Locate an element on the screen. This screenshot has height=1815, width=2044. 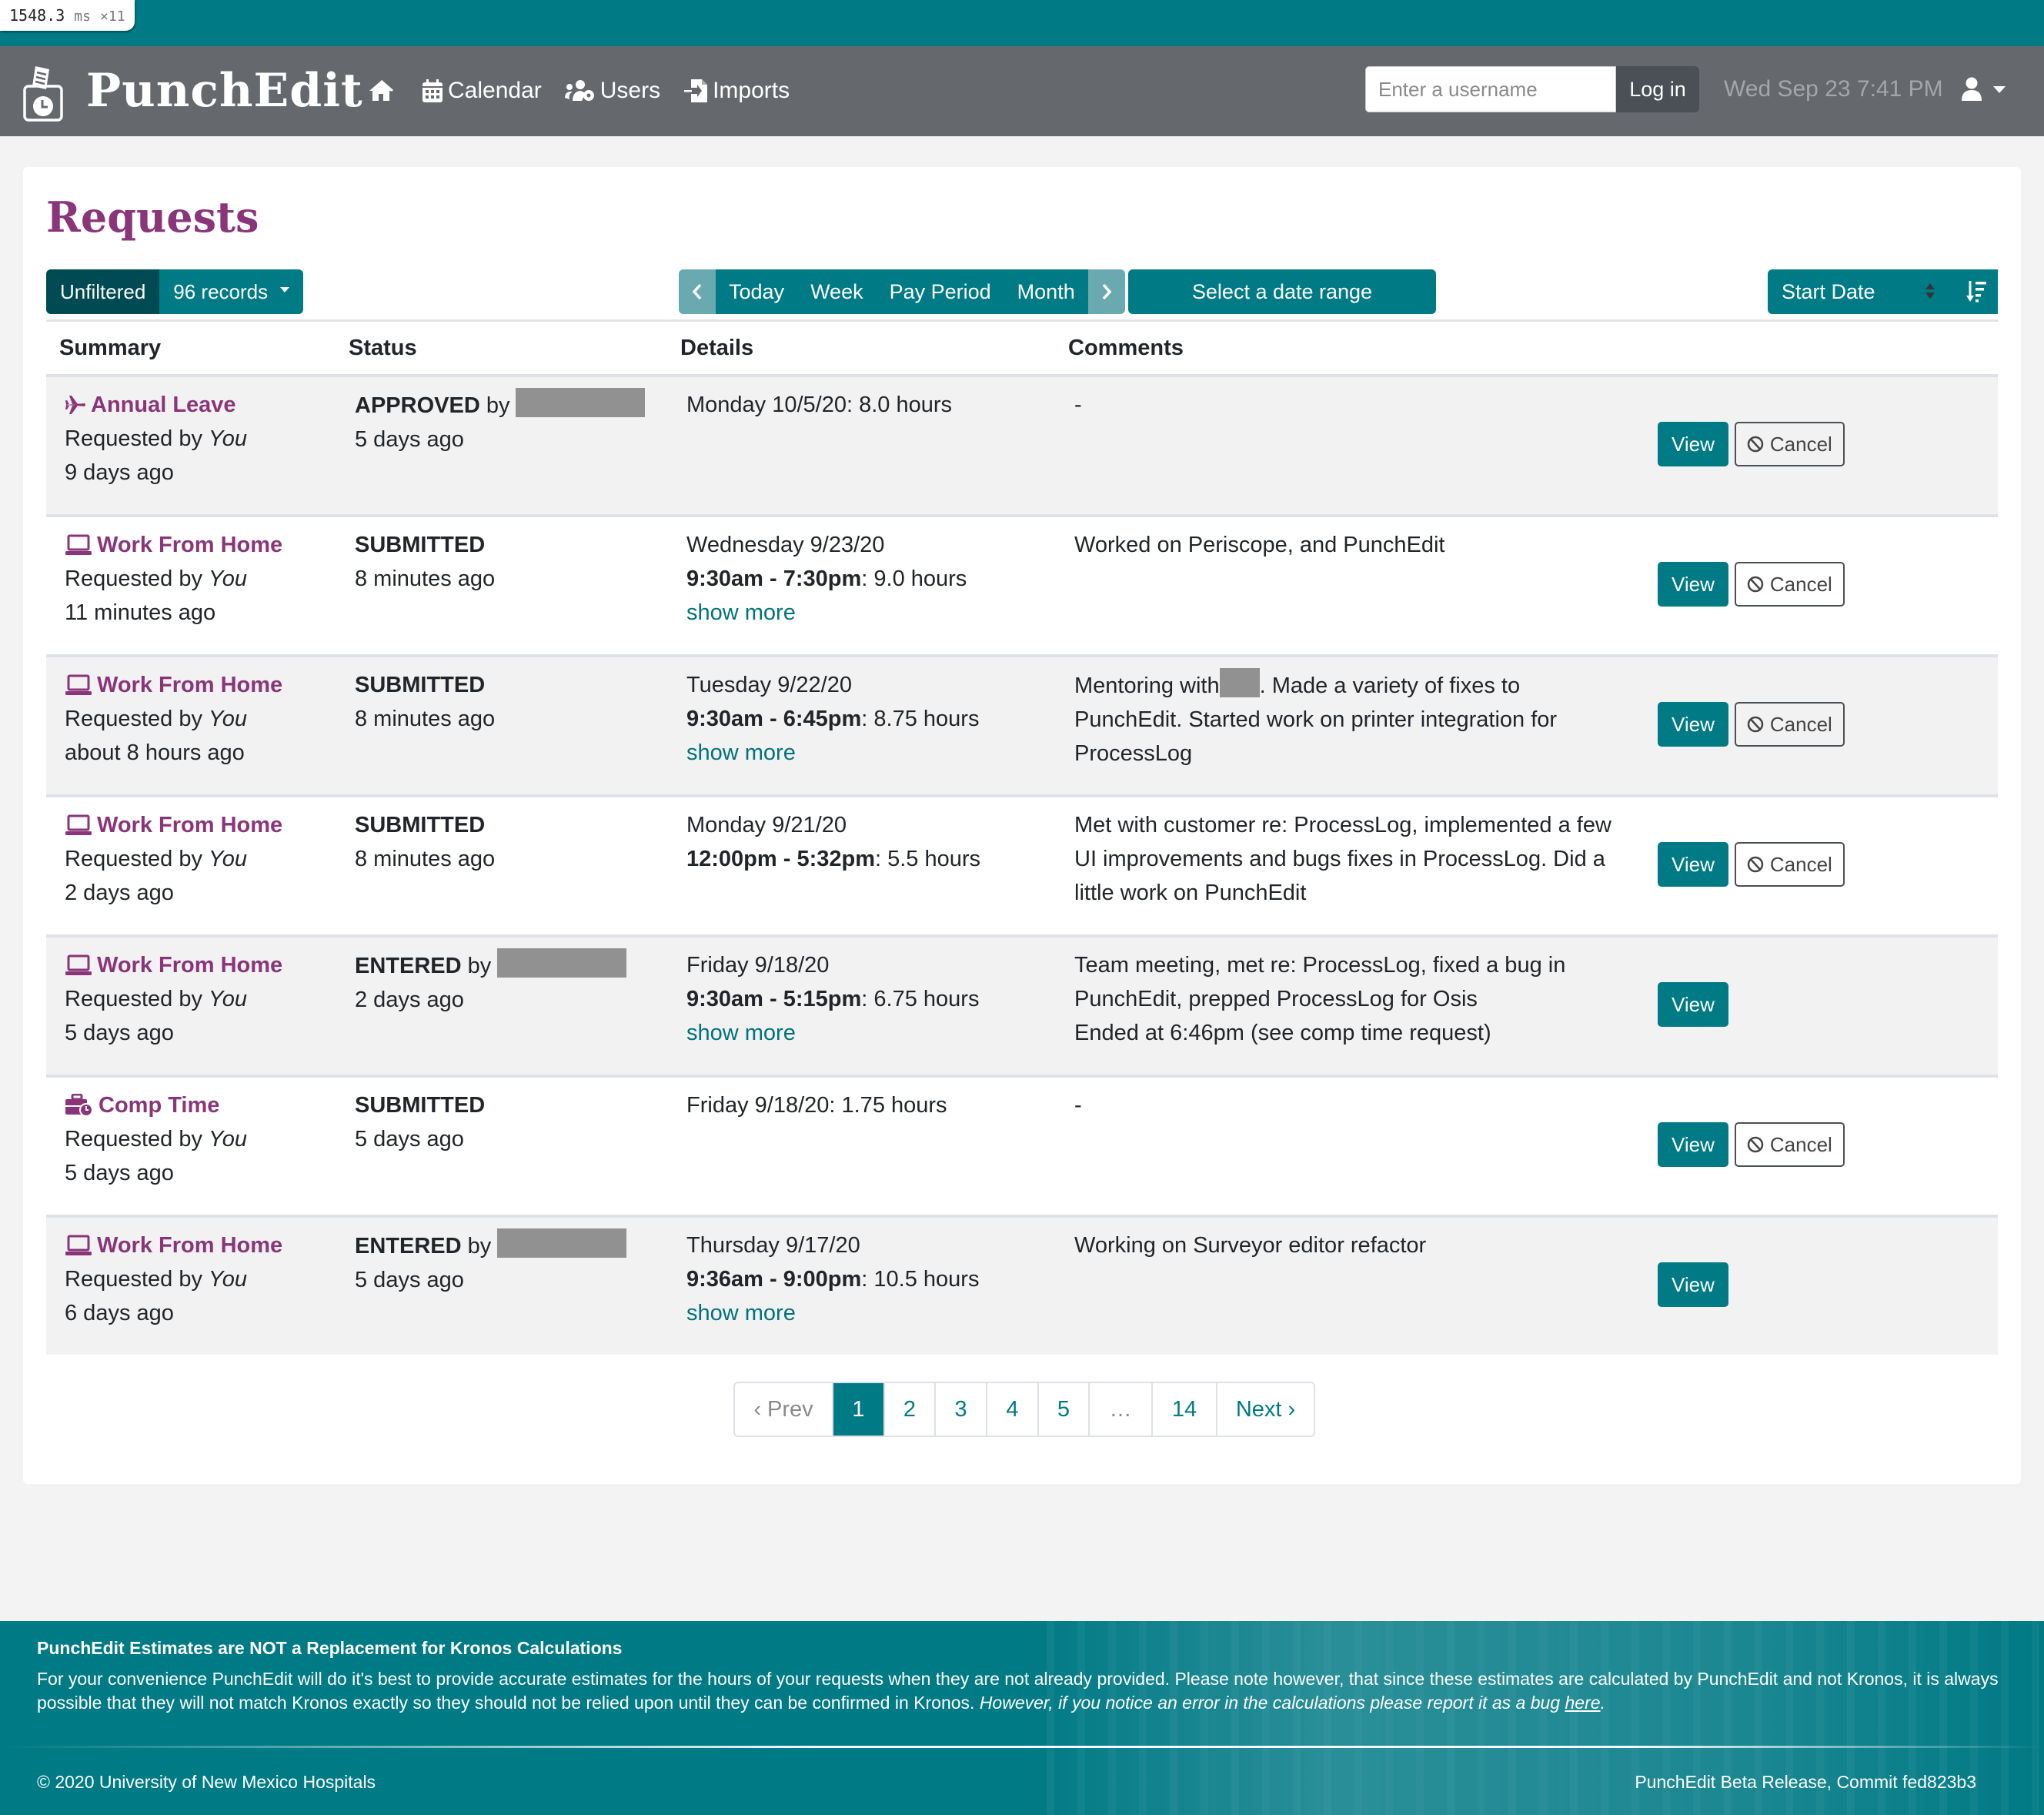
nav-users-label: Users is located at coordinates (630, 90).